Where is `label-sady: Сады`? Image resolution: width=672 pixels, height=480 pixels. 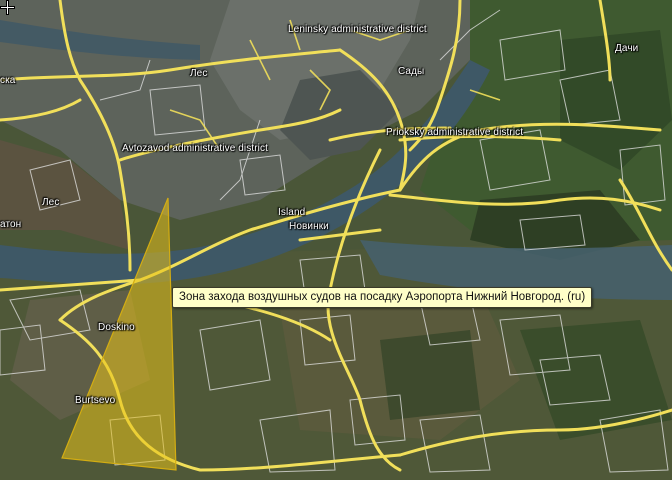
label-sady: Сады is located at coordinates (411, 71).